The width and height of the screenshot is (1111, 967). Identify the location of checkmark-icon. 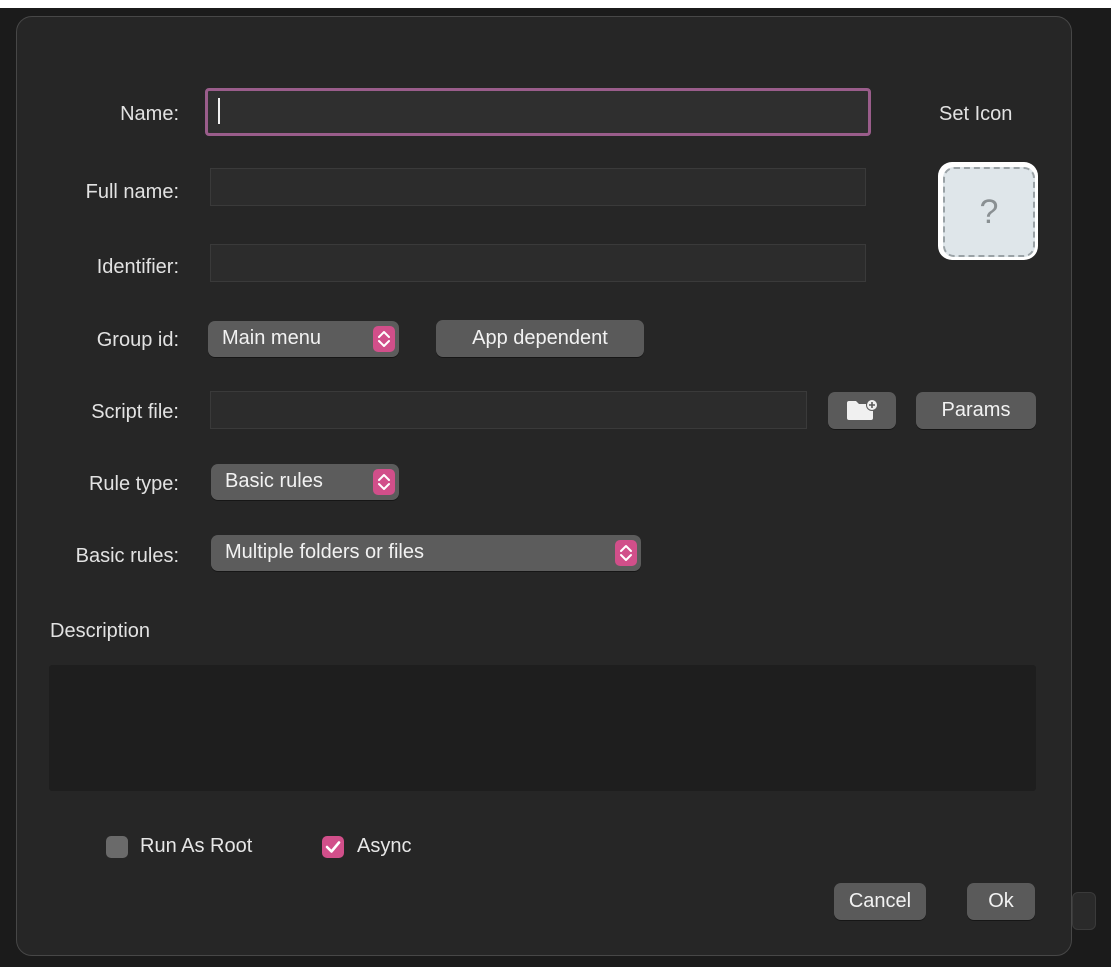
(333, 847).